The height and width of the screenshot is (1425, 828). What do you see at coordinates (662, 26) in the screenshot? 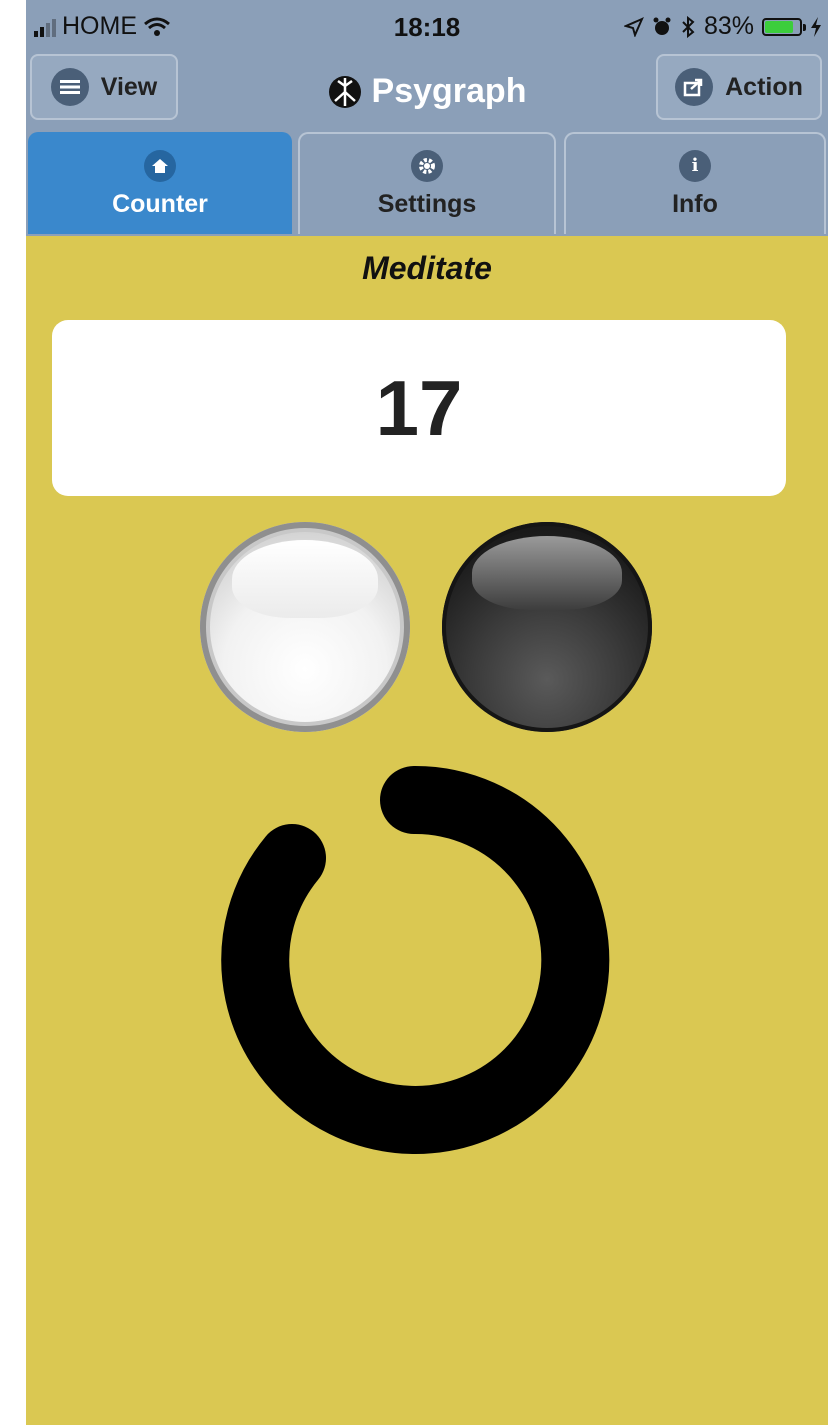
I see `alarm-icon` at bounding box center [662, 26].